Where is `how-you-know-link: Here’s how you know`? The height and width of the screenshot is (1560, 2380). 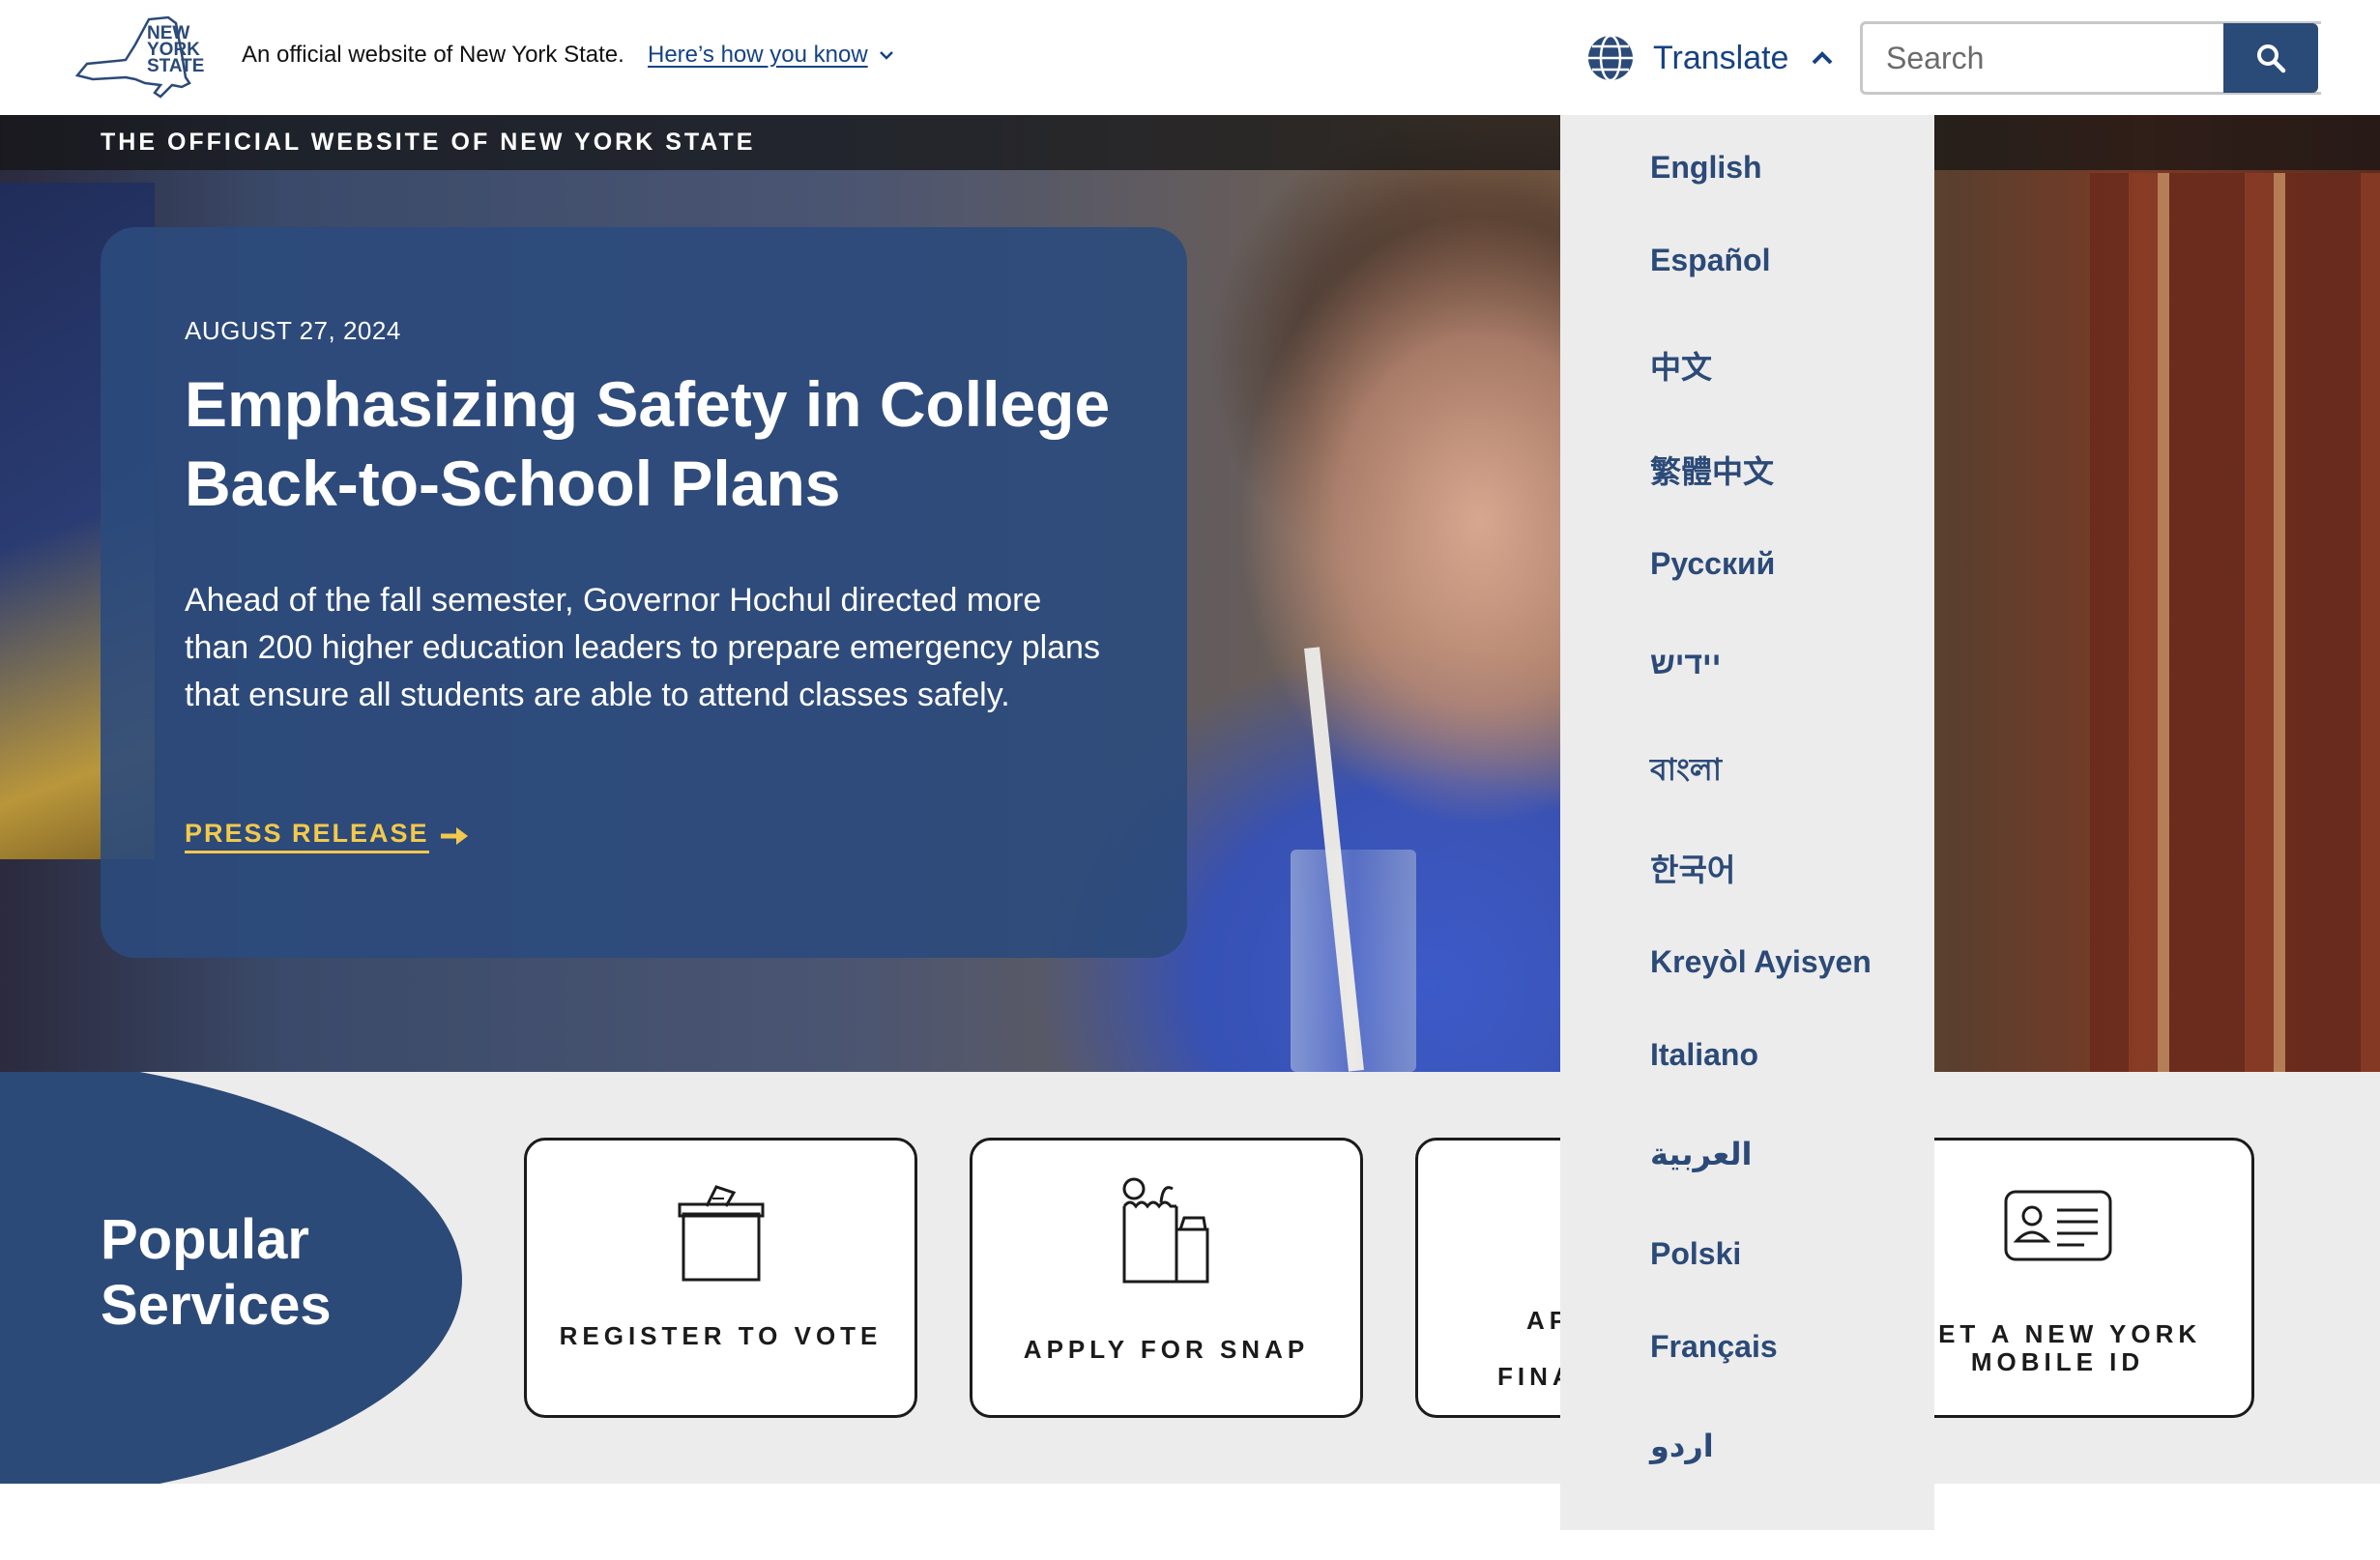
how-you-know-link: Here’s how you know is located at coordinates (771, 55).